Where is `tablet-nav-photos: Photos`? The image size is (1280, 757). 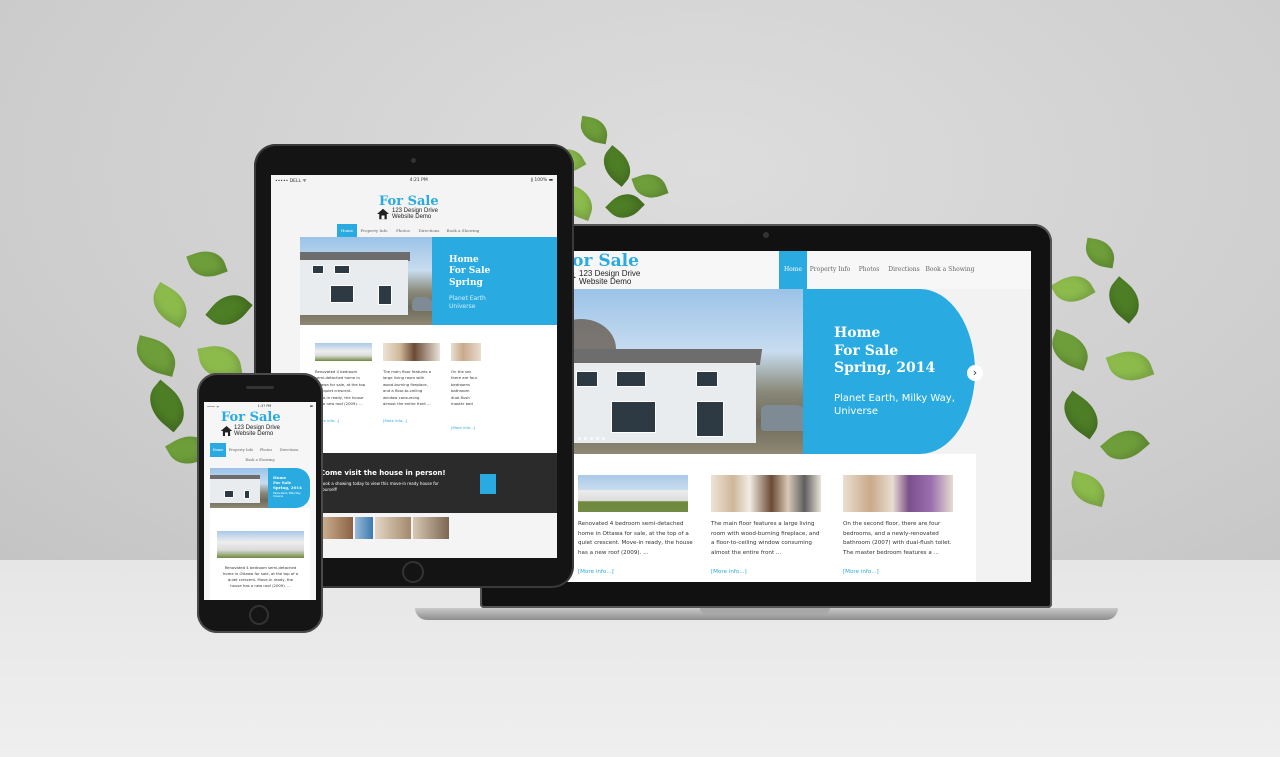 tablet-nav-photos: Photos is located at coordinates (403, 231).